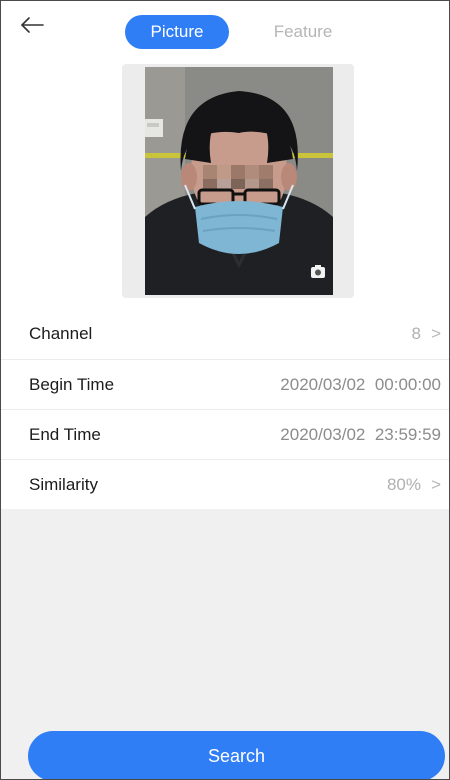 This screenshot has height=780, width=450. I want to click on end-time-label: End Time, so click(65, 434).